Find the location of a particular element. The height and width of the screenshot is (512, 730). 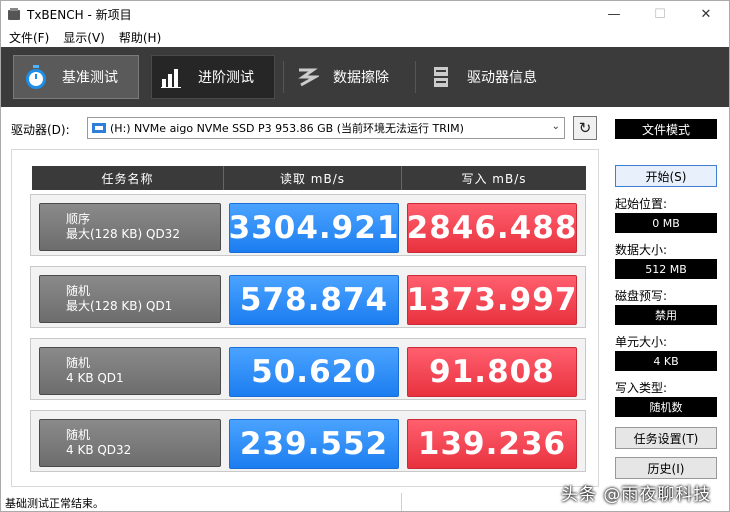

header-write: 写入 mB/s is located at coordinates (494, 178).